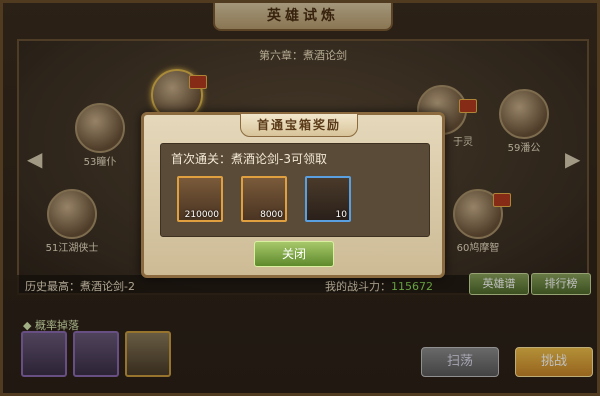 The height and width of the screenshot is (396, 600). What do you see at coordinates (294, 254) in the screenshot?
I see `close-button: 关闭` at bounding box center [294, 254].